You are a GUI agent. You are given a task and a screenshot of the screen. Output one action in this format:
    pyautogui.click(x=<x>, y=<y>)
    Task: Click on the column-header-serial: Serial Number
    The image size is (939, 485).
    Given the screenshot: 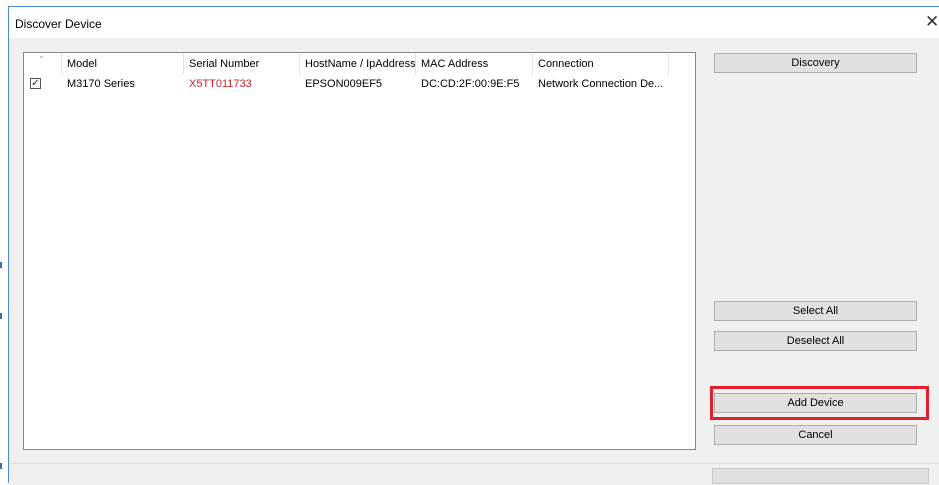 What is the action you would take?
    pyautogui.click(x=242, y=64)
    